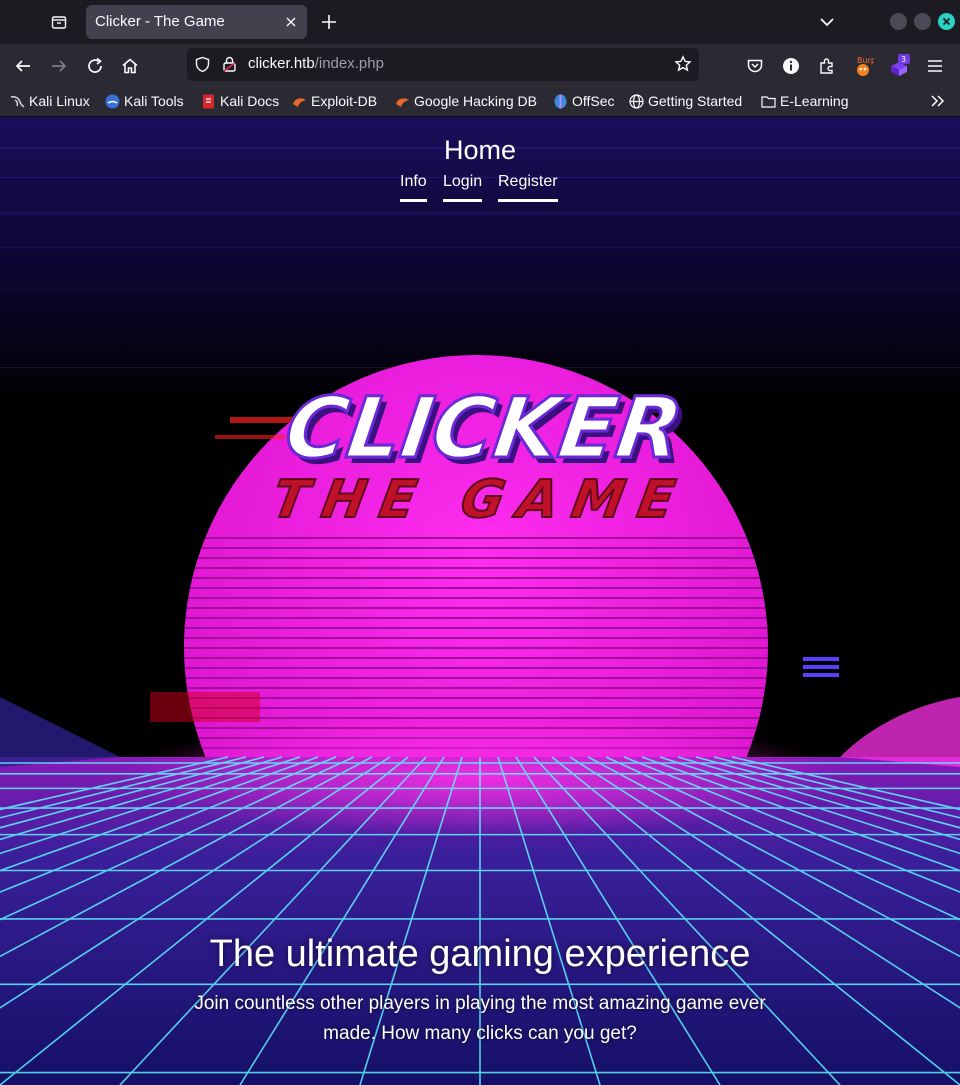  Describe the element at coordinates (463, 187) in the screenshot. I see `nav-link-login: Login` at that location.